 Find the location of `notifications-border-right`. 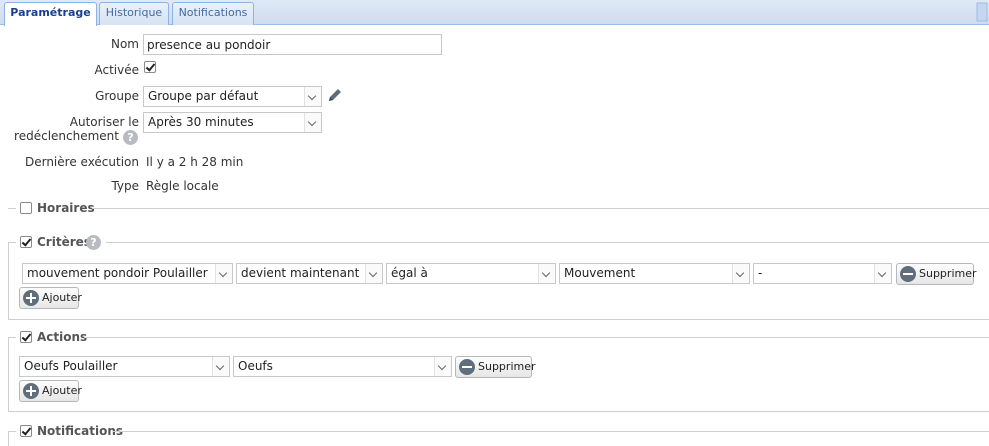

notifications-border-right is located at coordinates (551, 431).